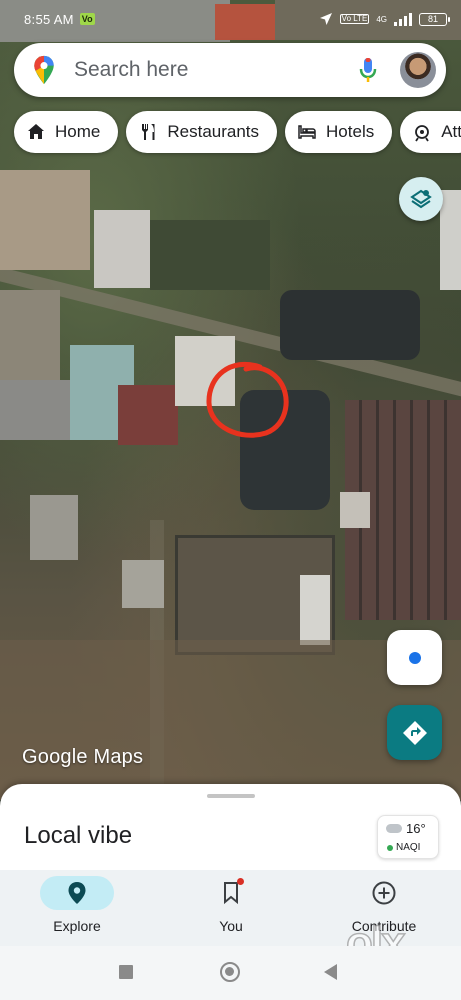  I want to click on chip-restaurants: Restaurants, so click(202, 132).